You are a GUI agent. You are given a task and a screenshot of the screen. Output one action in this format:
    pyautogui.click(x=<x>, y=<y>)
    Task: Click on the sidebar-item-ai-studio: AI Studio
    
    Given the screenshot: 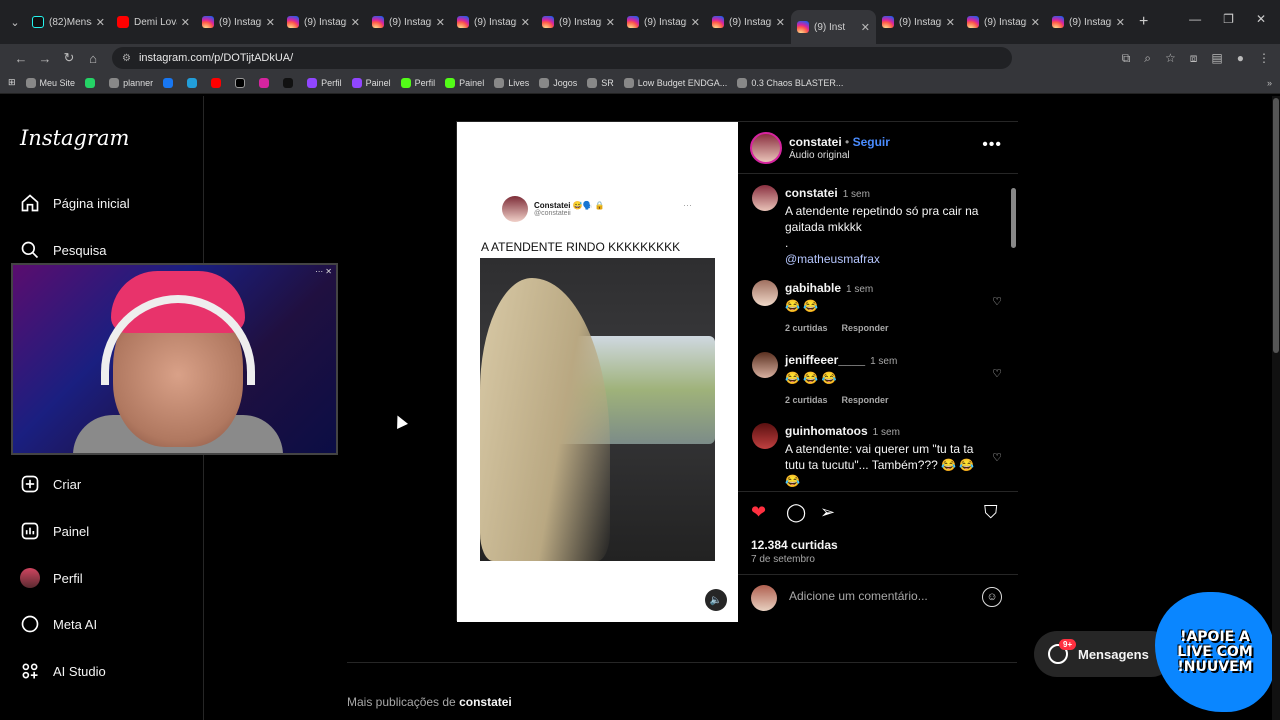 What is the action you would take?
    pyautogui.click(x=63, y=671)
    